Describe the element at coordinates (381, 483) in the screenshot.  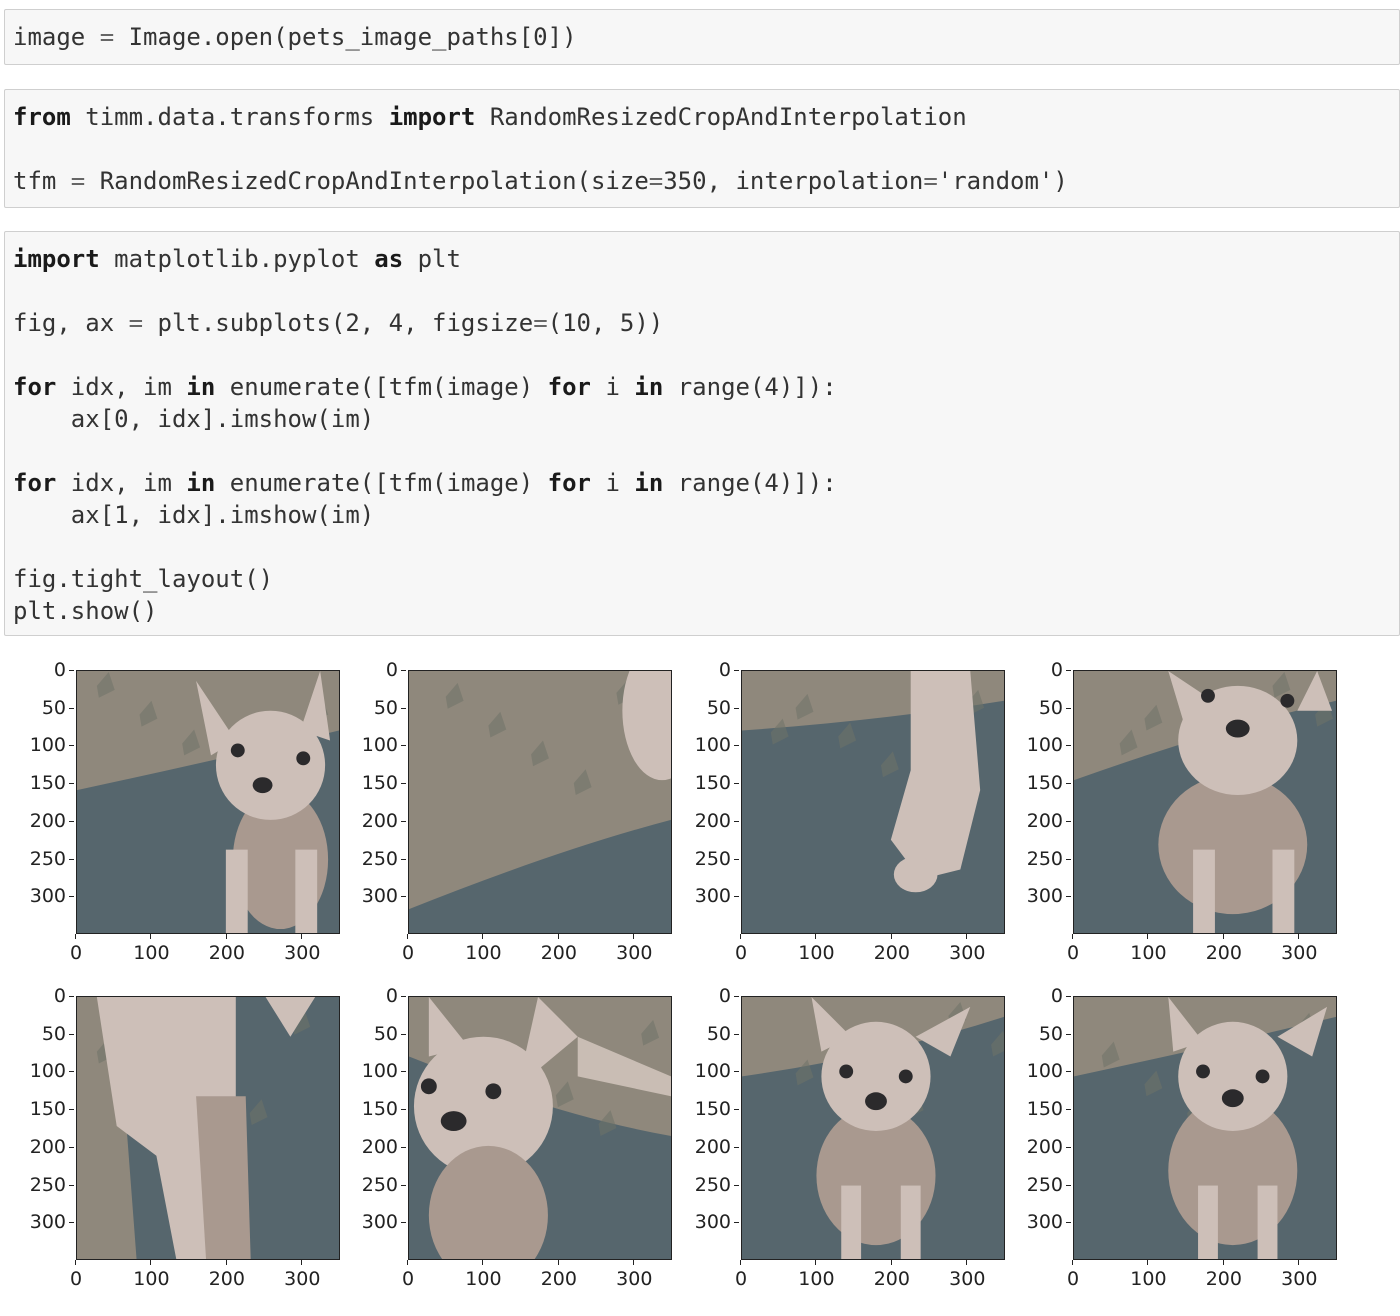
I see `code-text: enumerate([tfm(image)` at that location.